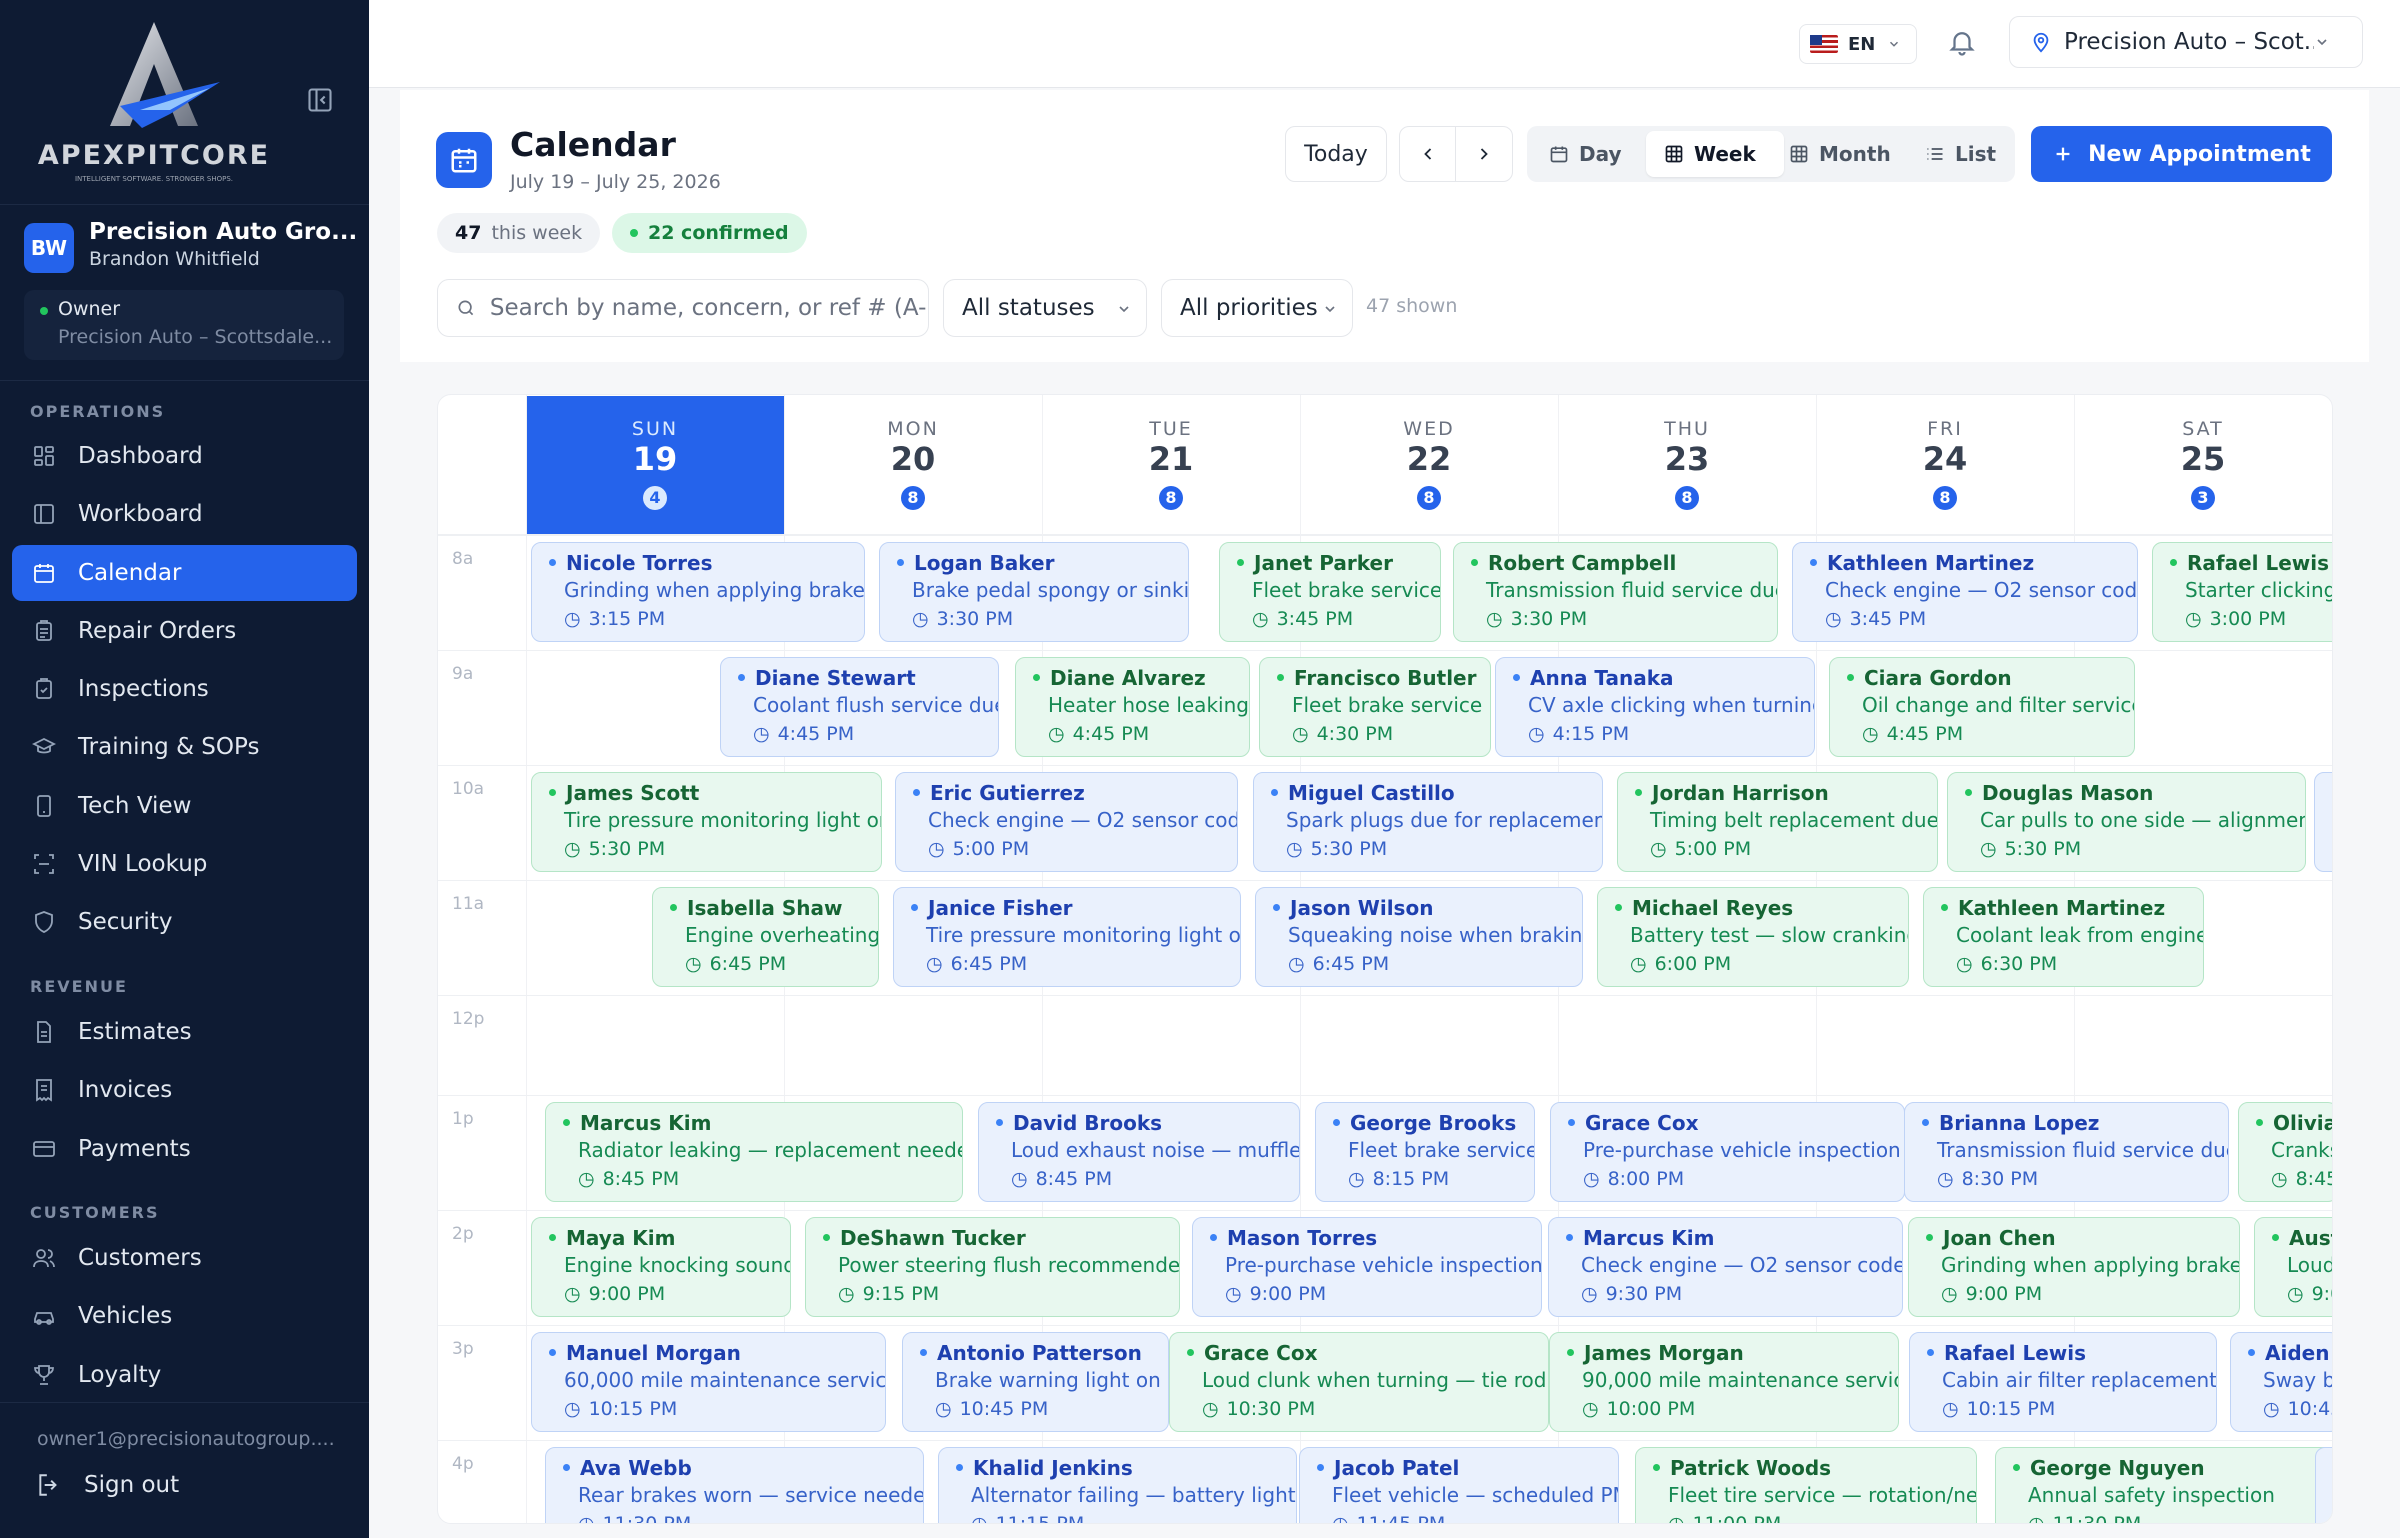 This screenshot has width=2400, height=1538. What do you see at coordinates (1425, 1152) in the screenshot?
I see `appointment-card: George Brooks Fleet brake service 8:15 PM` at bounding box center [1425, 1152].